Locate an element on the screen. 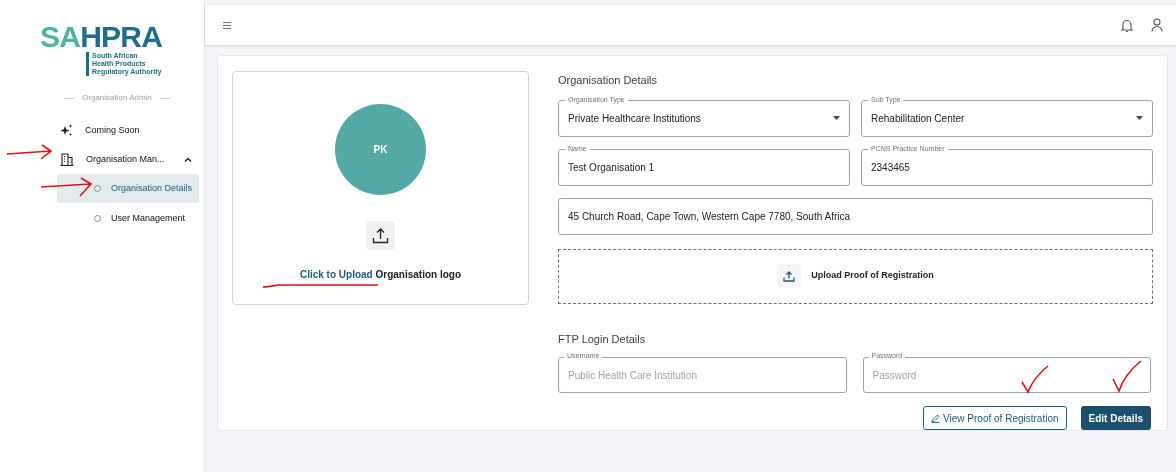  section-title: Organisation Details is located at coordinates (608, 80).